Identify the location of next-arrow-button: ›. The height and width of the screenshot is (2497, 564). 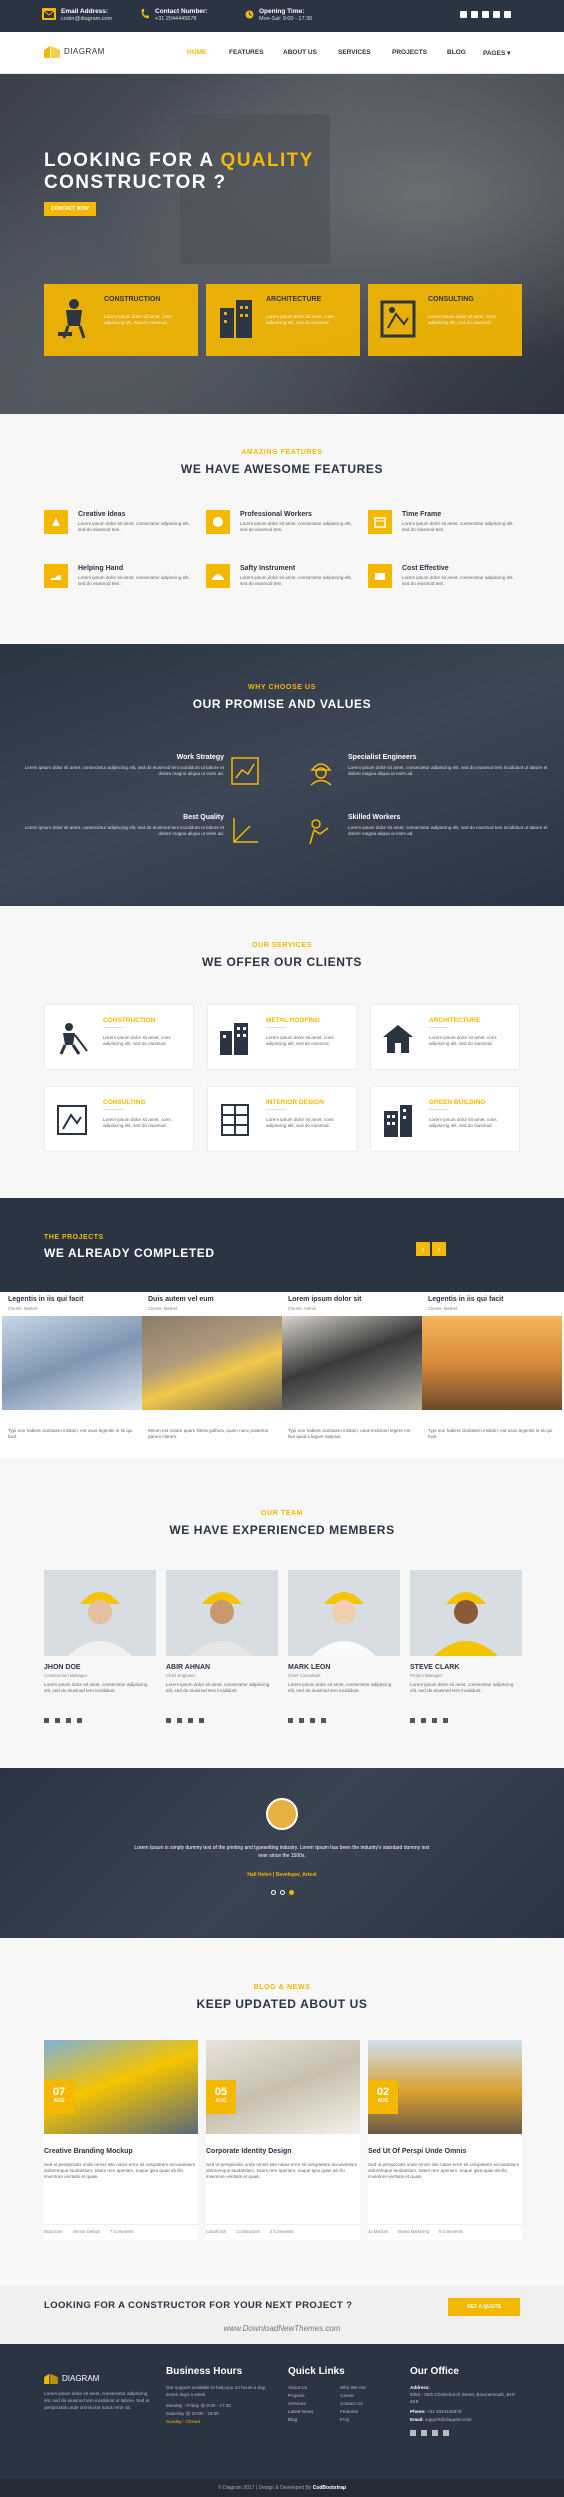
(439, 1249).